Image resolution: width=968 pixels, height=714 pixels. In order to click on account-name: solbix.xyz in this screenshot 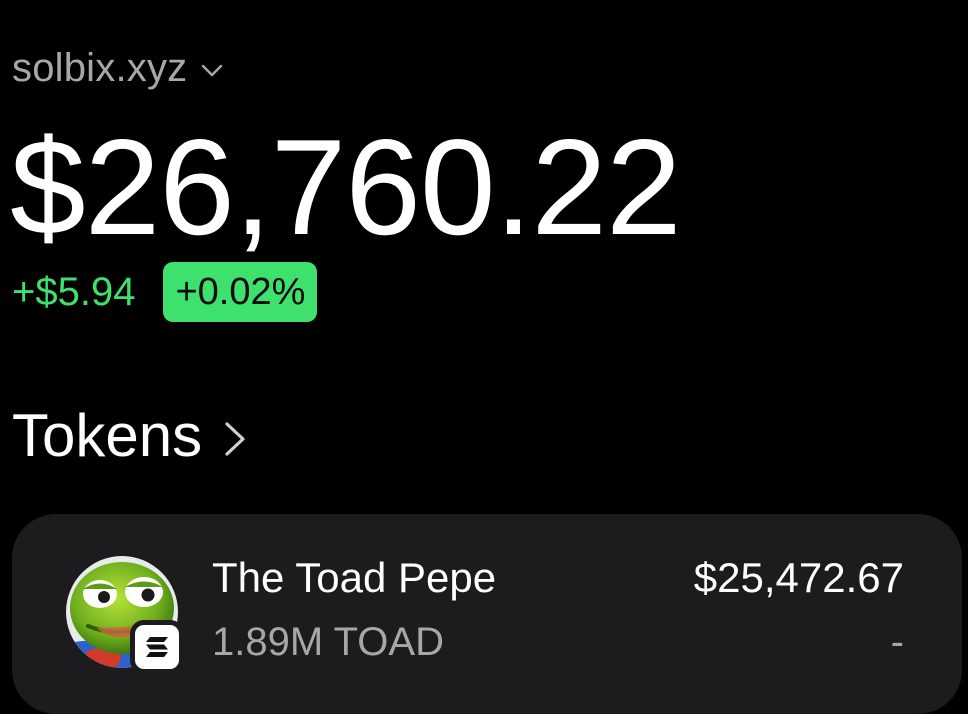, I will do `click(100, 68)`.